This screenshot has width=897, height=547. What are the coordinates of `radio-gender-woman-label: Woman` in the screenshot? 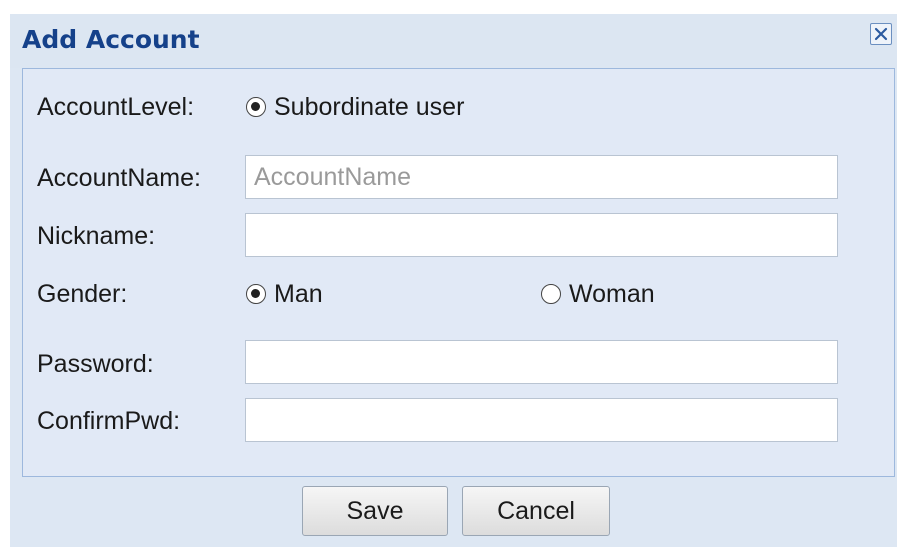 It's located at (612, 294).